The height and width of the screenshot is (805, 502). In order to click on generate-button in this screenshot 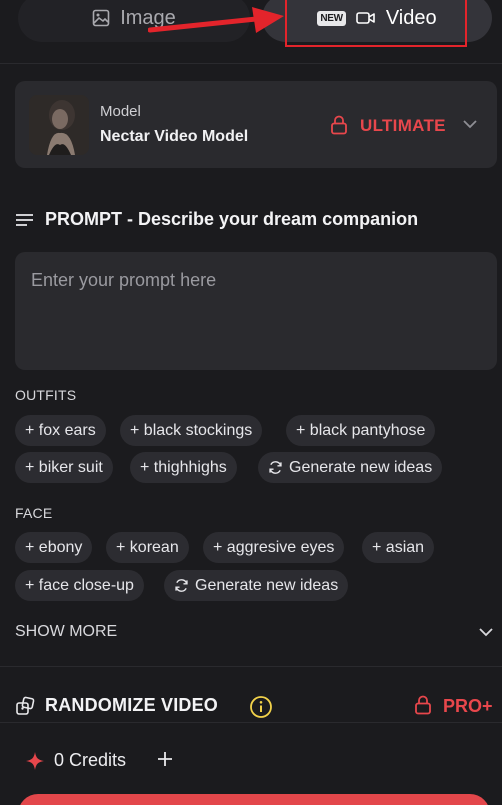, I will do `click(254, 799)`.